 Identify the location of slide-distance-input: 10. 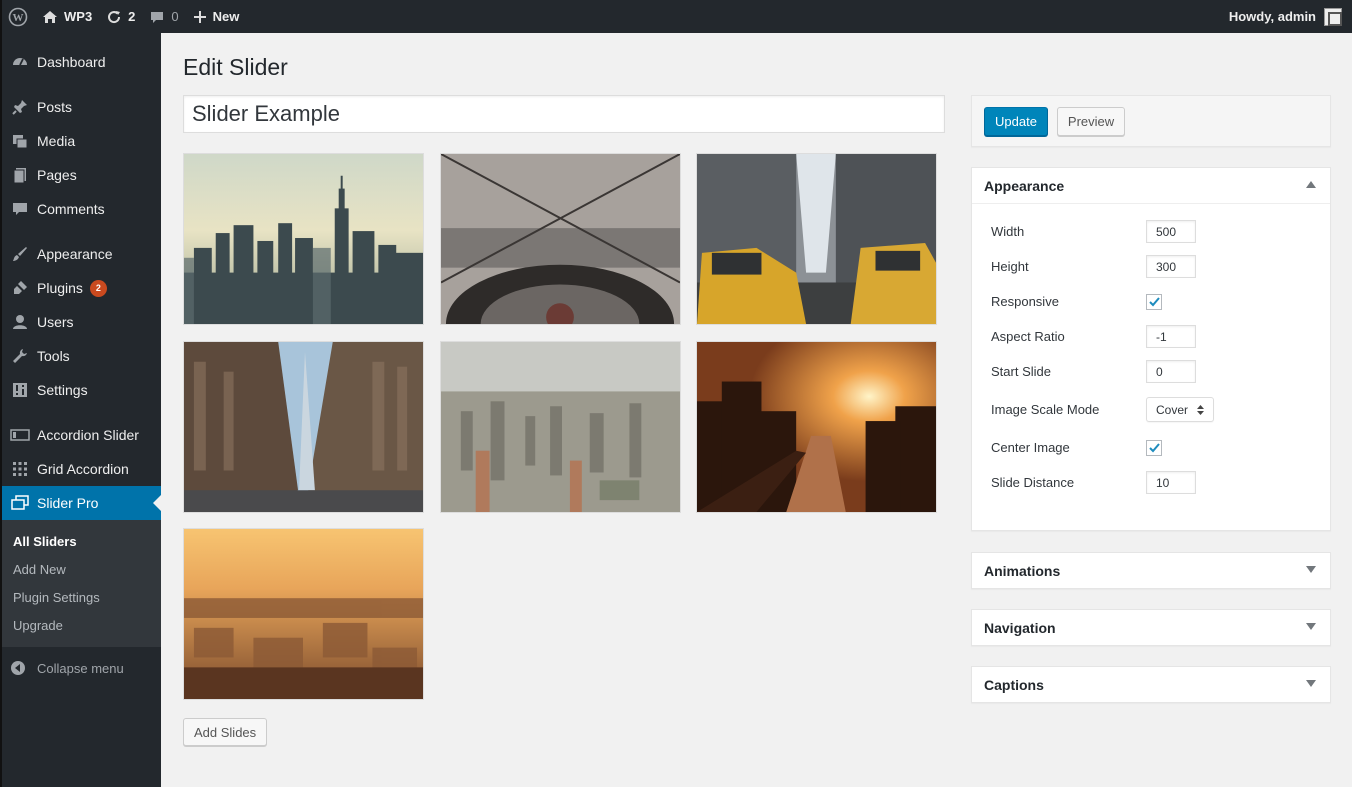
(1171, 482).